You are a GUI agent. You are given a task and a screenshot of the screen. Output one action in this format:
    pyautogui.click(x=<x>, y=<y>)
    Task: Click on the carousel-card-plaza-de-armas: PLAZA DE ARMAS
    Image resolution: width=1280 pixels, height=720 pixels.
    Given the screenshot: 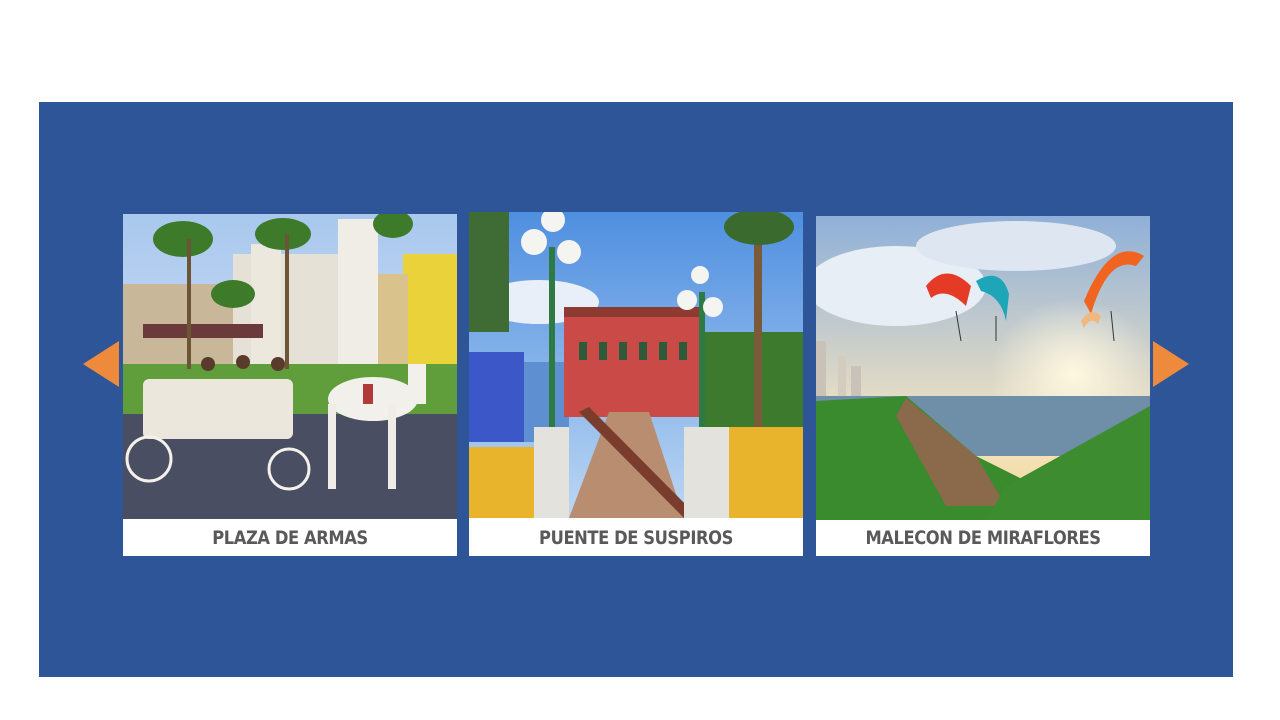 What is the action you would take?
    pyautogui.click(x=290, y=385)
    